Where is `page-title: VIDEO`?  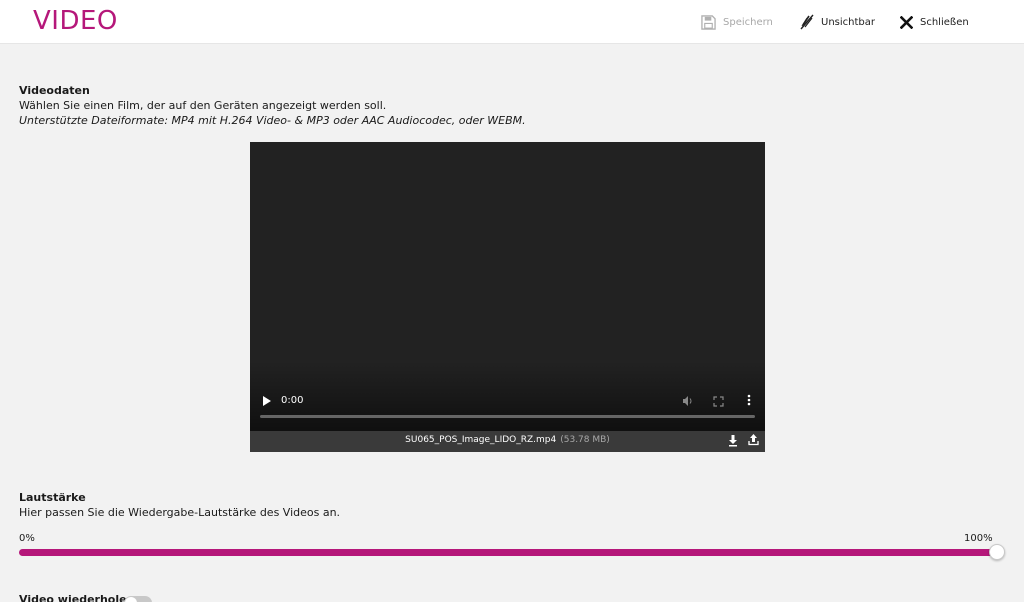 page-title: VIDEO is located at coordinates (75, 21).